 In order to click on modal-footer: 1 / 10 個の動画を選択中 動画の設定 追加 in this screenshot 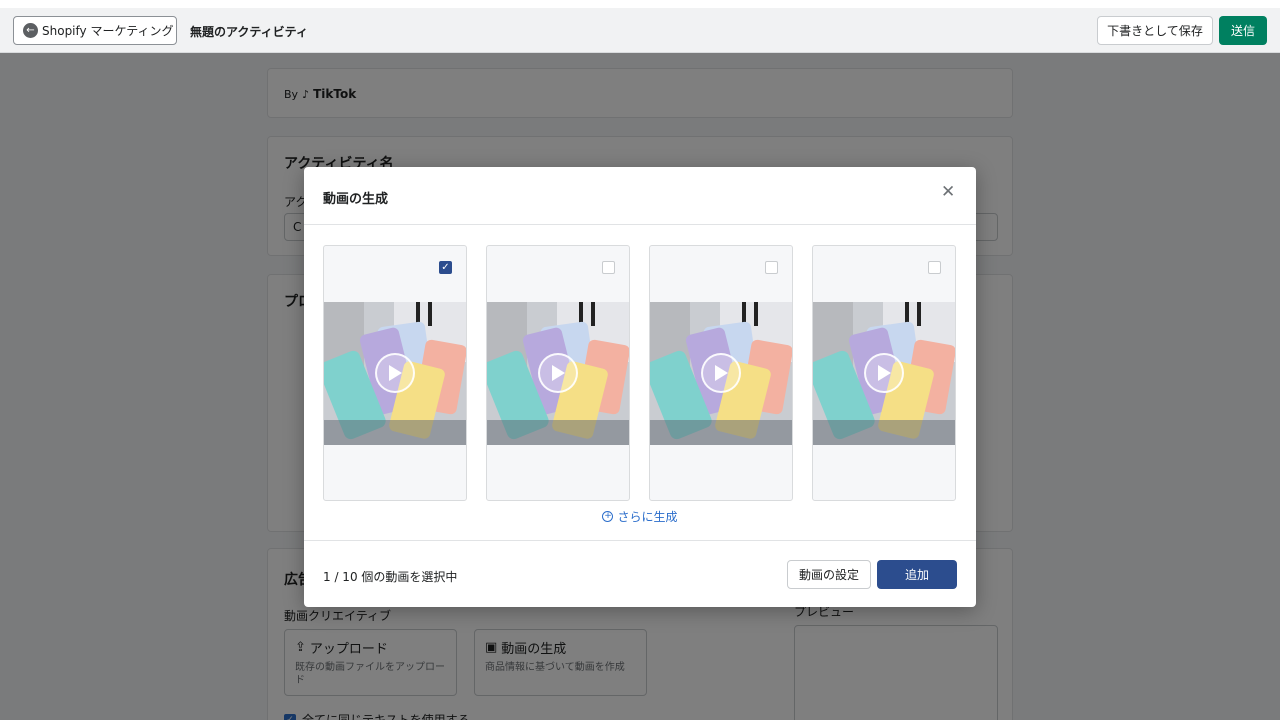, I will do `click(640, 573)`.